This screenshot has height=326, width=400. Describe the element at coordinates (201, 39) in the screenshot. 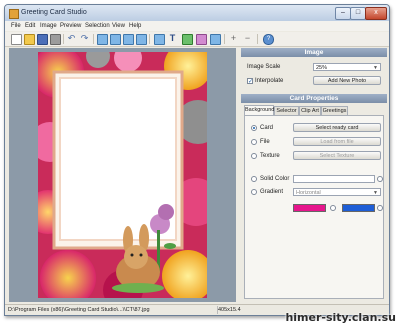

I see `clipart-icon` at that location.